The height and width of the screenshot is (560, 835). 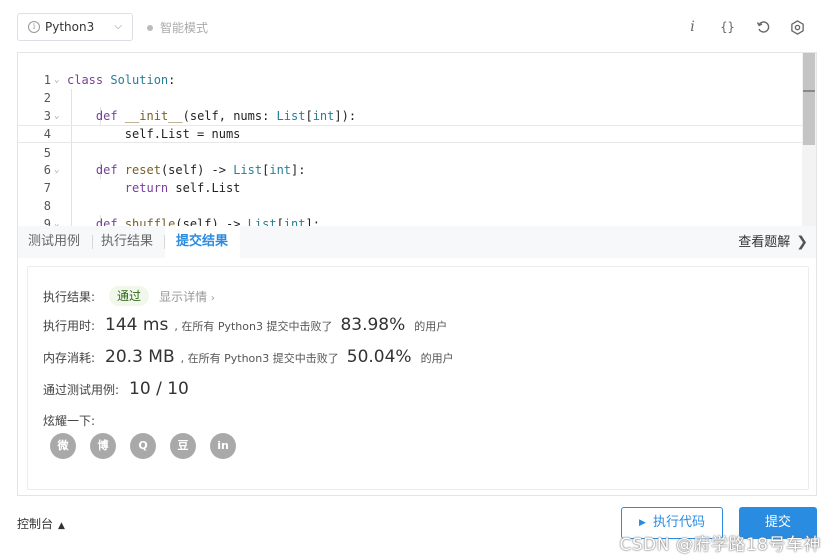 I want to click on memory-label: 内存消耗:, so click(x=69, y=358).